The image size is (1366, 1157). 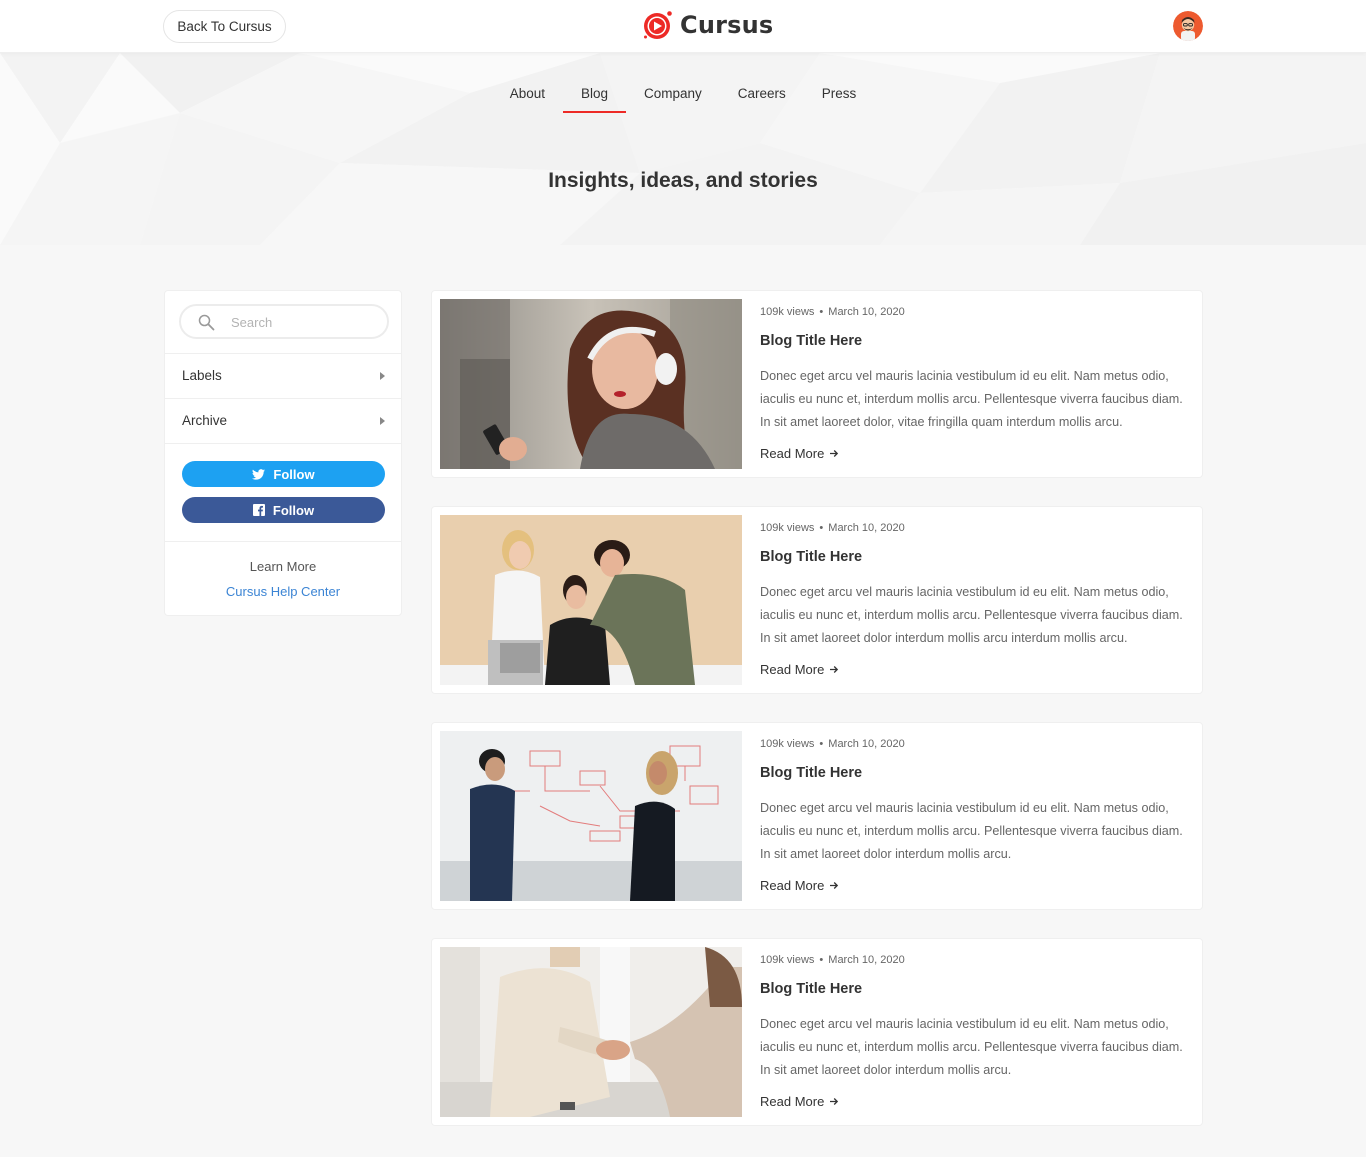 I want to click on social-follow: Follow Follow, so click(x=283, y=492).